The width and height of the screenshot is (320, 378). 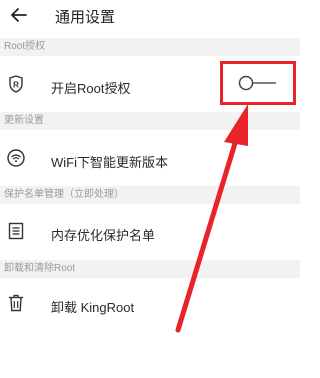 What do you see at coordinates (16, 158) in the screenshot?
I see `wifi-icon` at bounding box center [16, 158].